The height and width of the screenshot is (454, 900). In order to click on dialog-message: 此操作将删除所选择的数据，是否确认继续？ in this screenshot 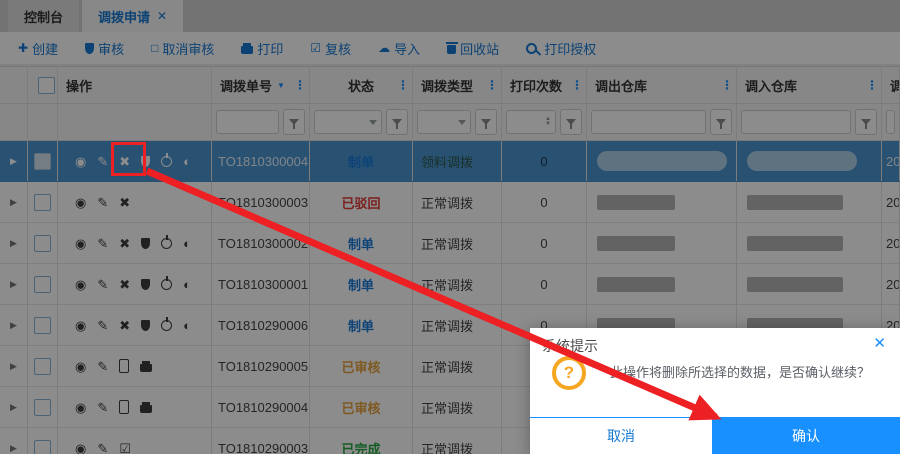, I will do `click(740, 372)`.